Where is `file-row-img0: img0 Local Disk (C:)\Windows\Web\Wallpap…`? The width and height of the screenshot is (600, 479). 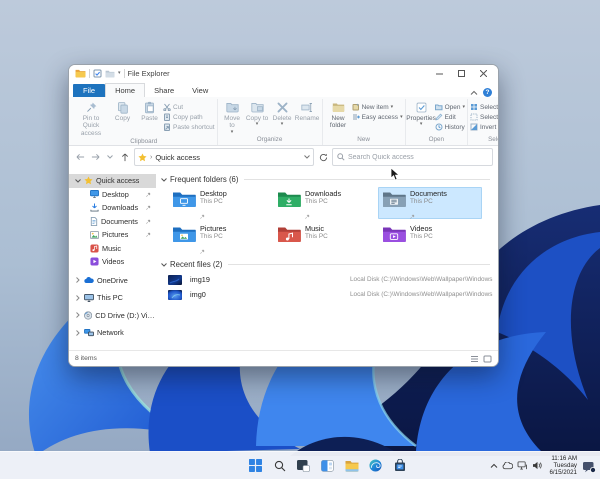 file-row-img0: img0 Local Disk (C:)\Windows\Web\Wallpap… is located at coordinates (330, 294).